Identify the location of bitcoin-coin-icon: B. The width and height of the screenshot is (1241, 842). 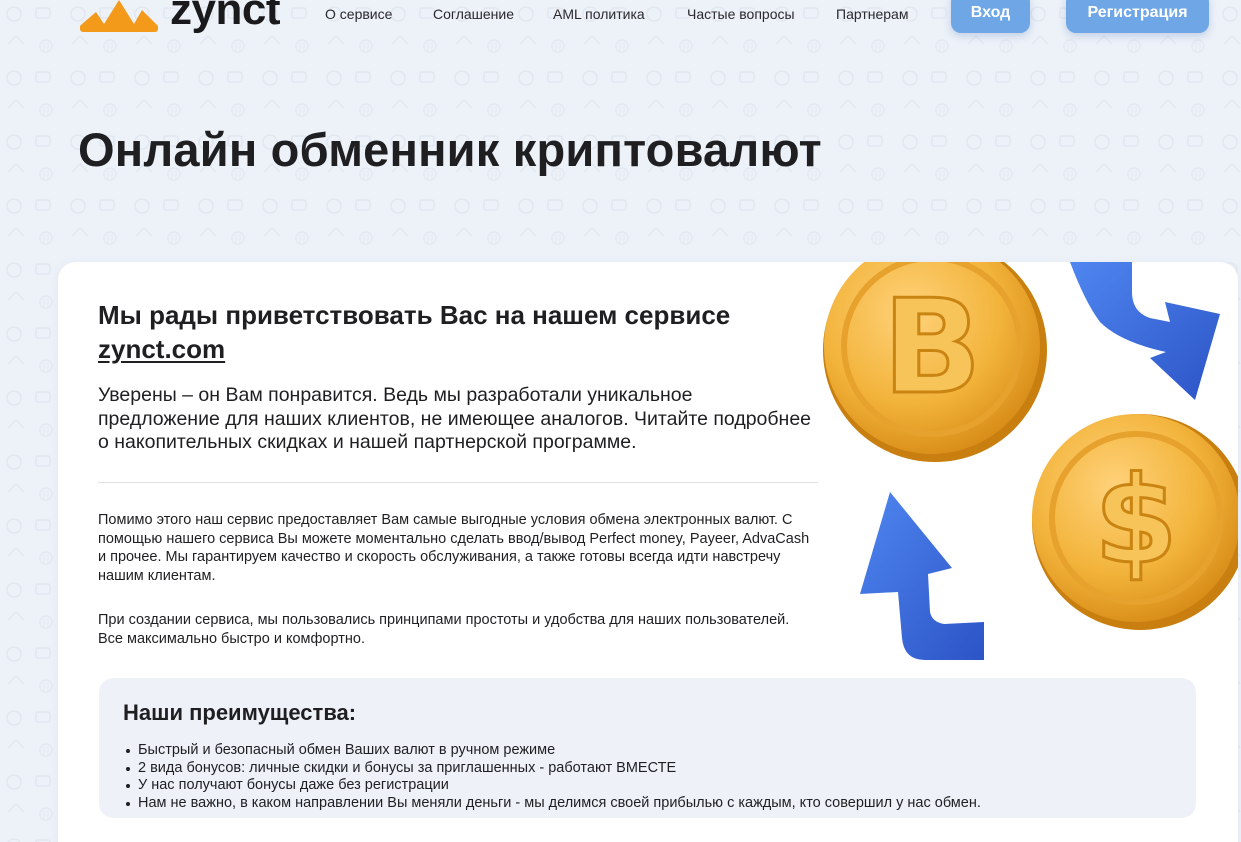
(935, 362).